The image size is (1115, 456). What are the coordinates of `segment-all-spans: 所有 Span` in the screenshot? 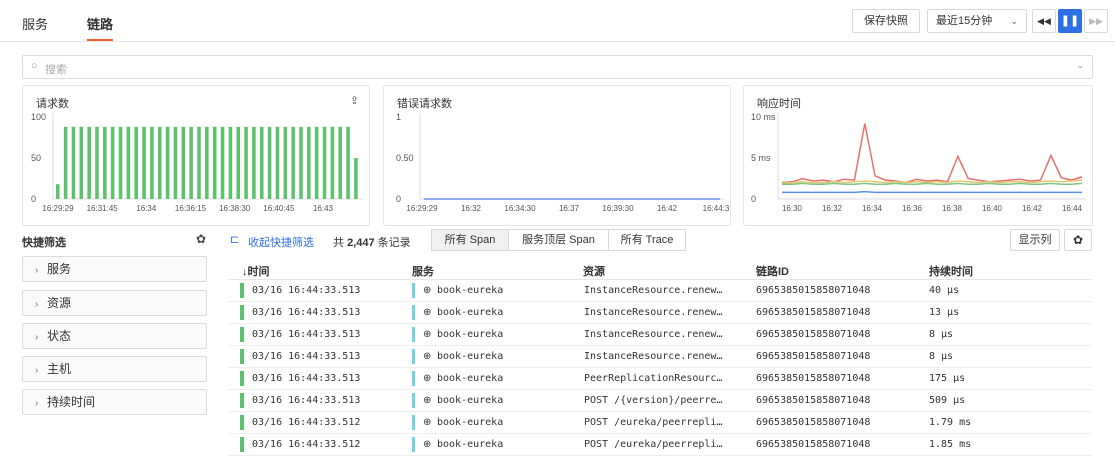 It's located at (470, 240).